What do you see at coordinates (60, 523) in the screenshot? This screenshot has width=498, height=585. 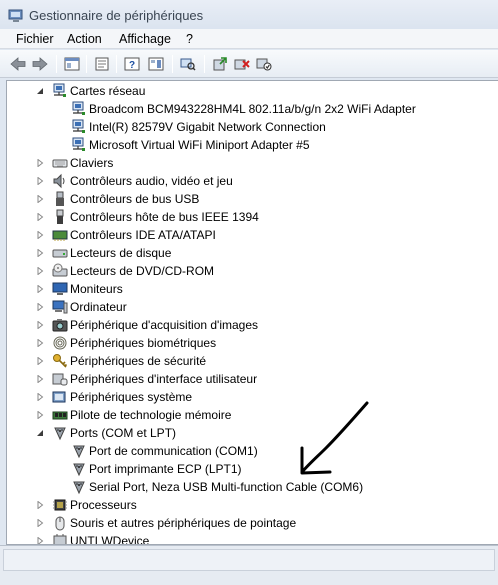 I see `mouse-icon` at bounding box center [60, 523].